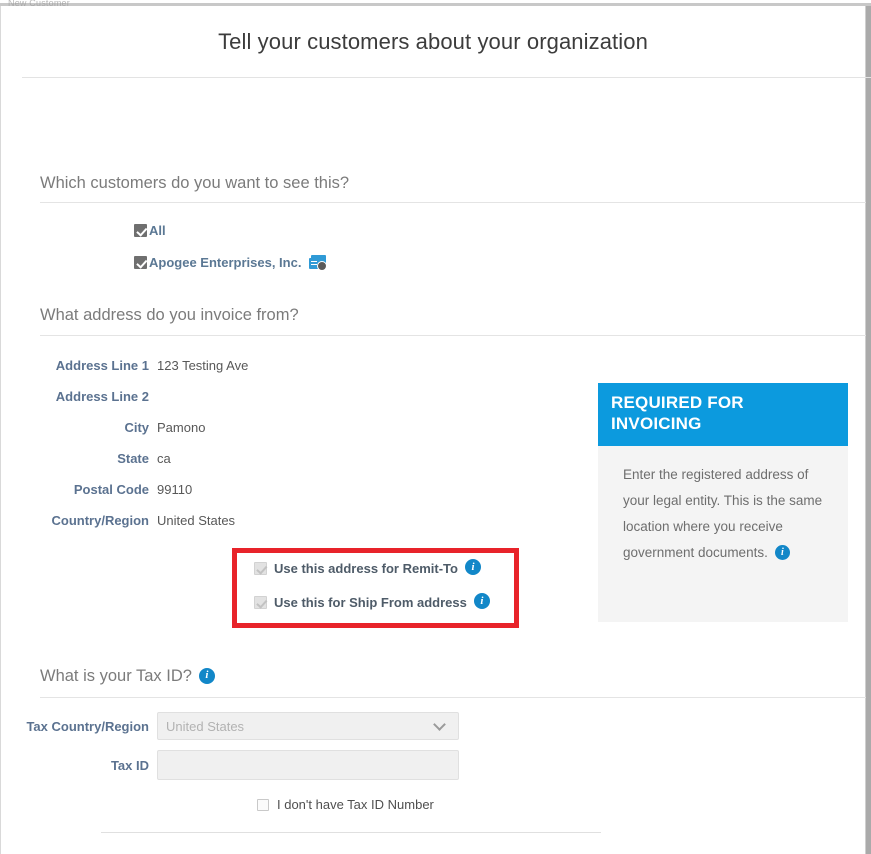 This screenshot has height=854, width=871. I want to click on field-country-region-label: Country/Region, so click(100, 520).